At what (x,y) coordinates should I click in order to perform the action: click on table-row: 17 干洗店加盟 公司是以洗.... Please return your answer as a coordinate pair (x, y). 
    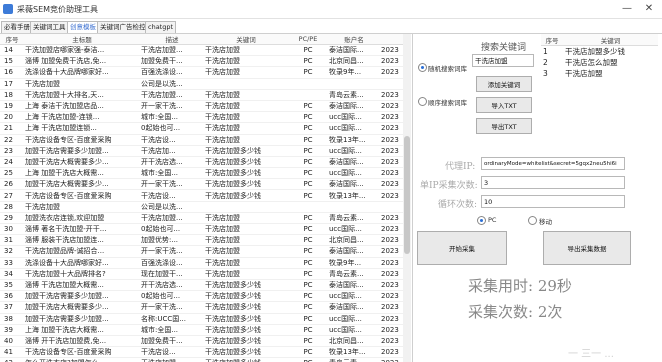
    Looking at the image, I should click on (202, 84).